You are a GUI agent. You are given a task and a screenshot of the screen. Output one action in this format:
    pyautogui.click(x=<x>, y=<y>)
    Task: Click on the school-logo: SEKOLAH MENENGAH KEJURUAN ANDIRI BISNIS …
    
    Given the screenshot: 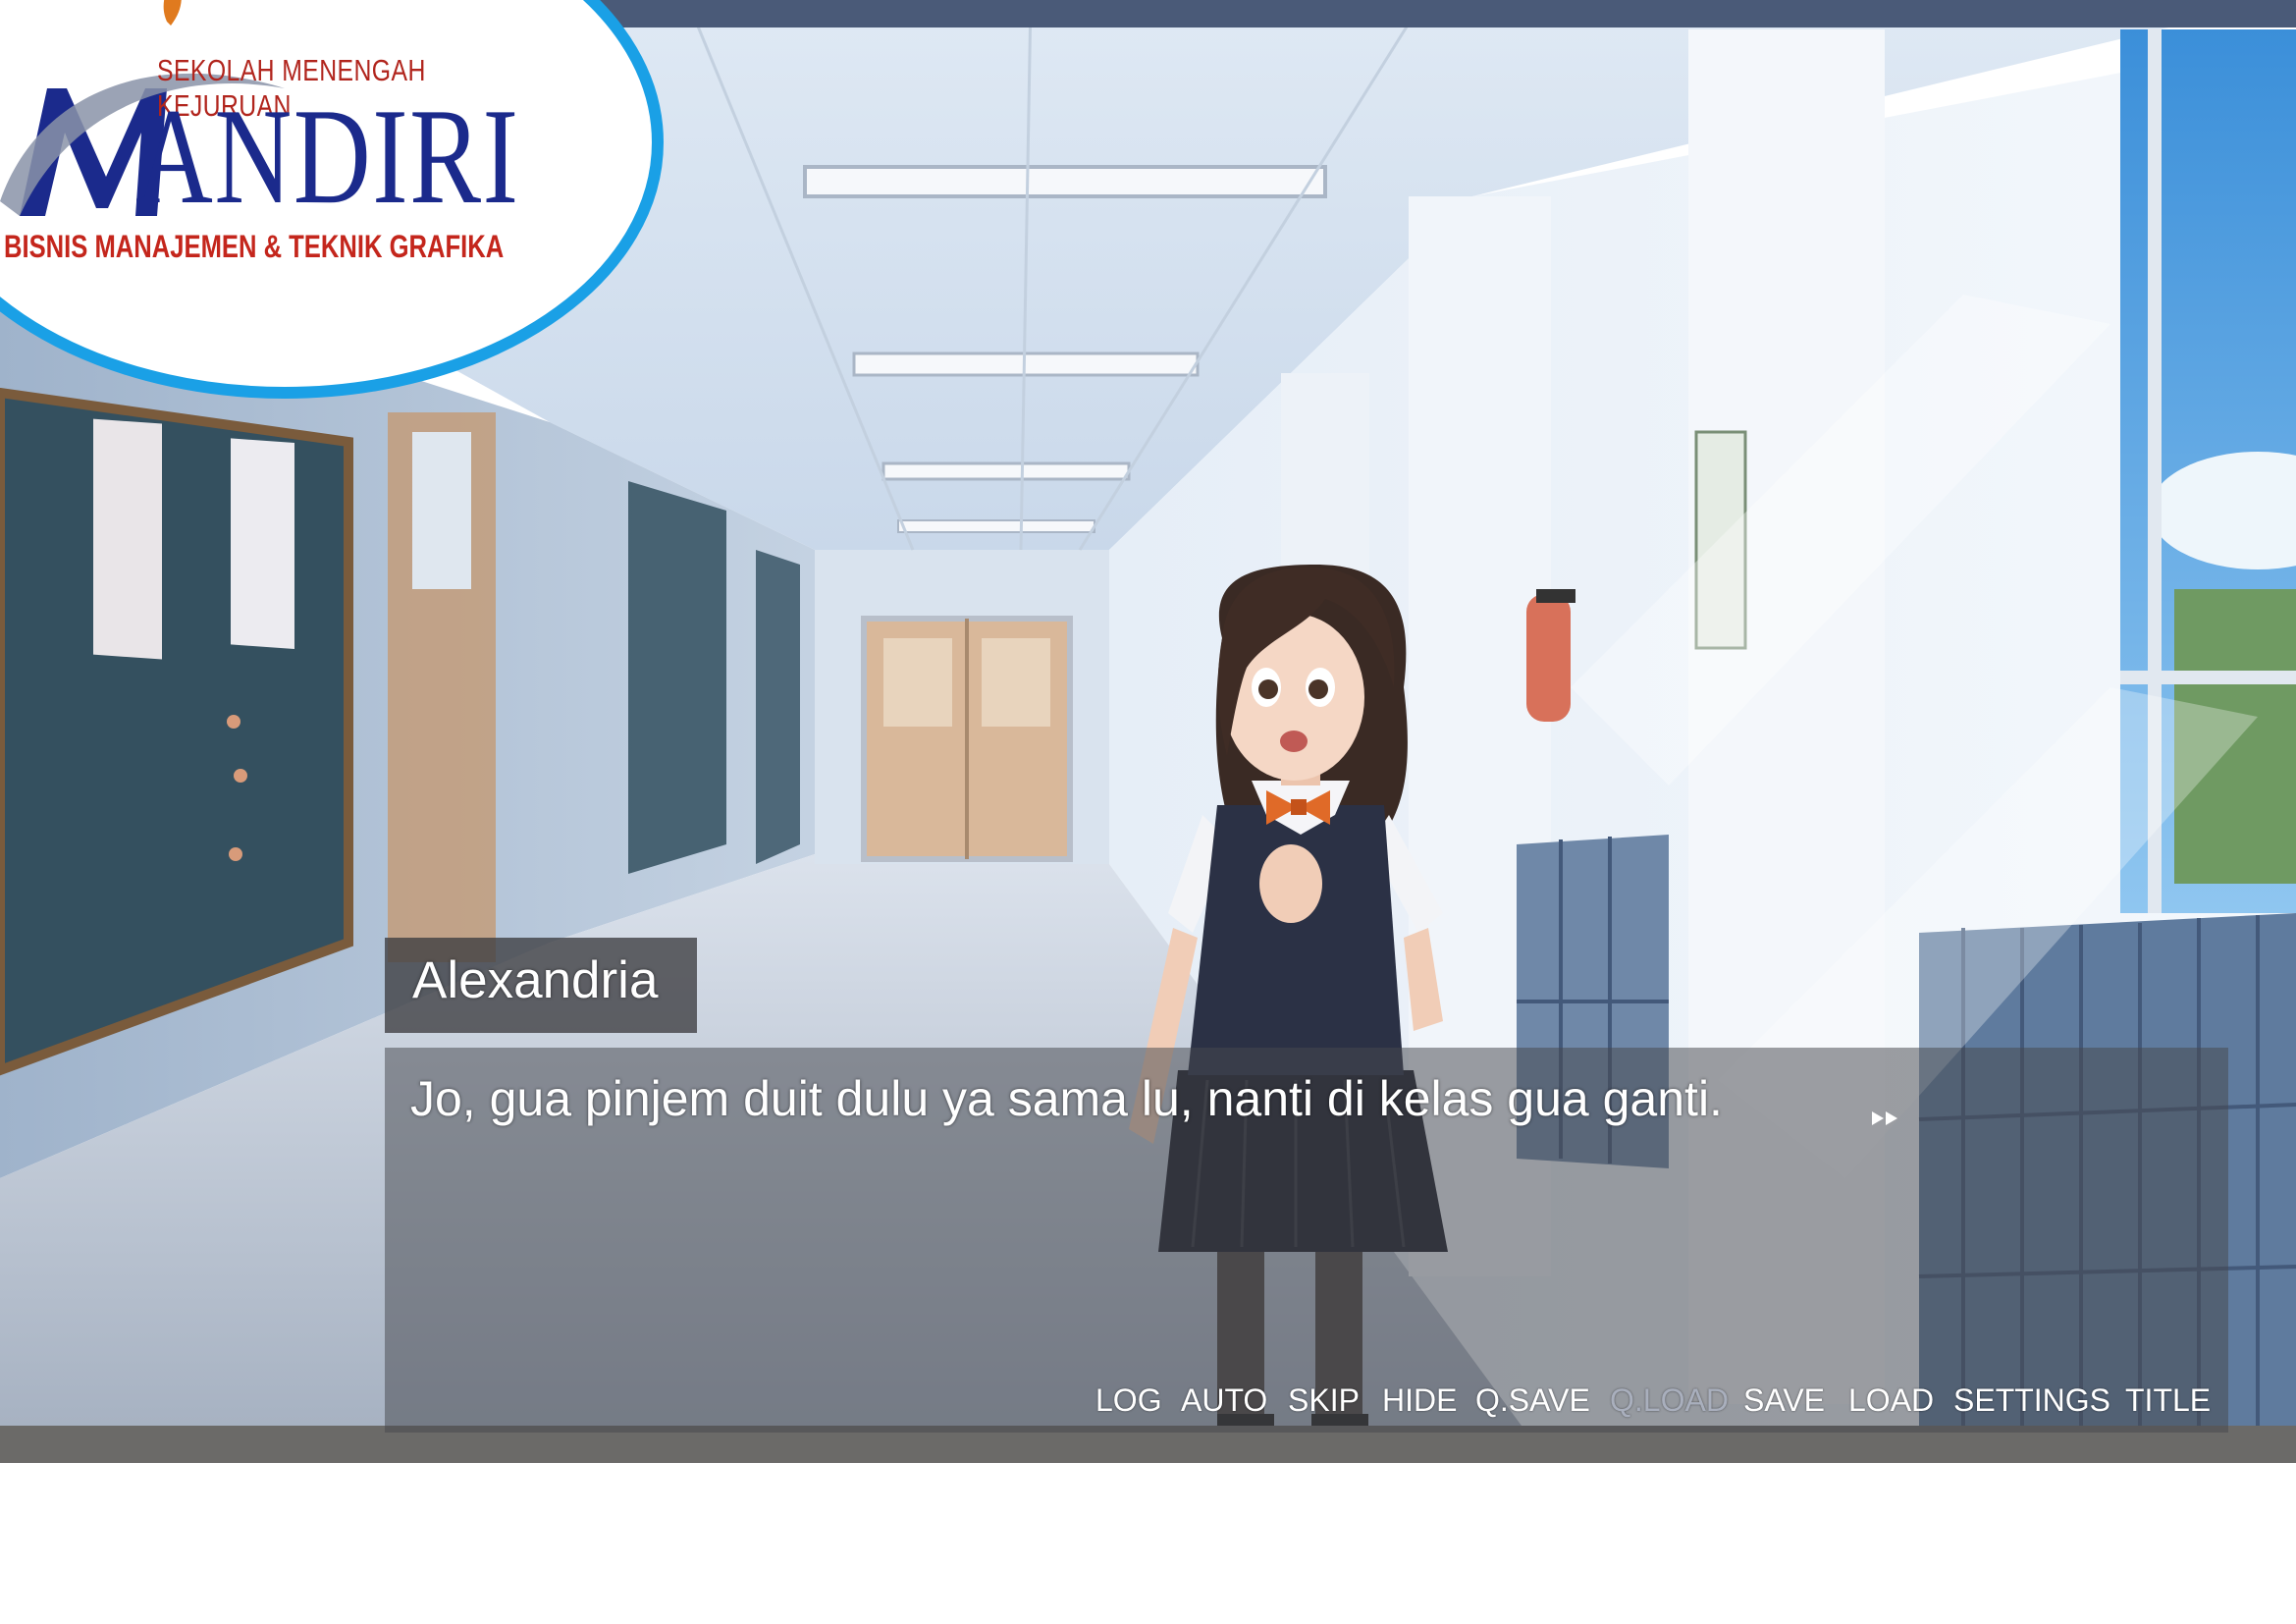 What is the action you would take?
    pyautogui.click(x=333, y=211)
    